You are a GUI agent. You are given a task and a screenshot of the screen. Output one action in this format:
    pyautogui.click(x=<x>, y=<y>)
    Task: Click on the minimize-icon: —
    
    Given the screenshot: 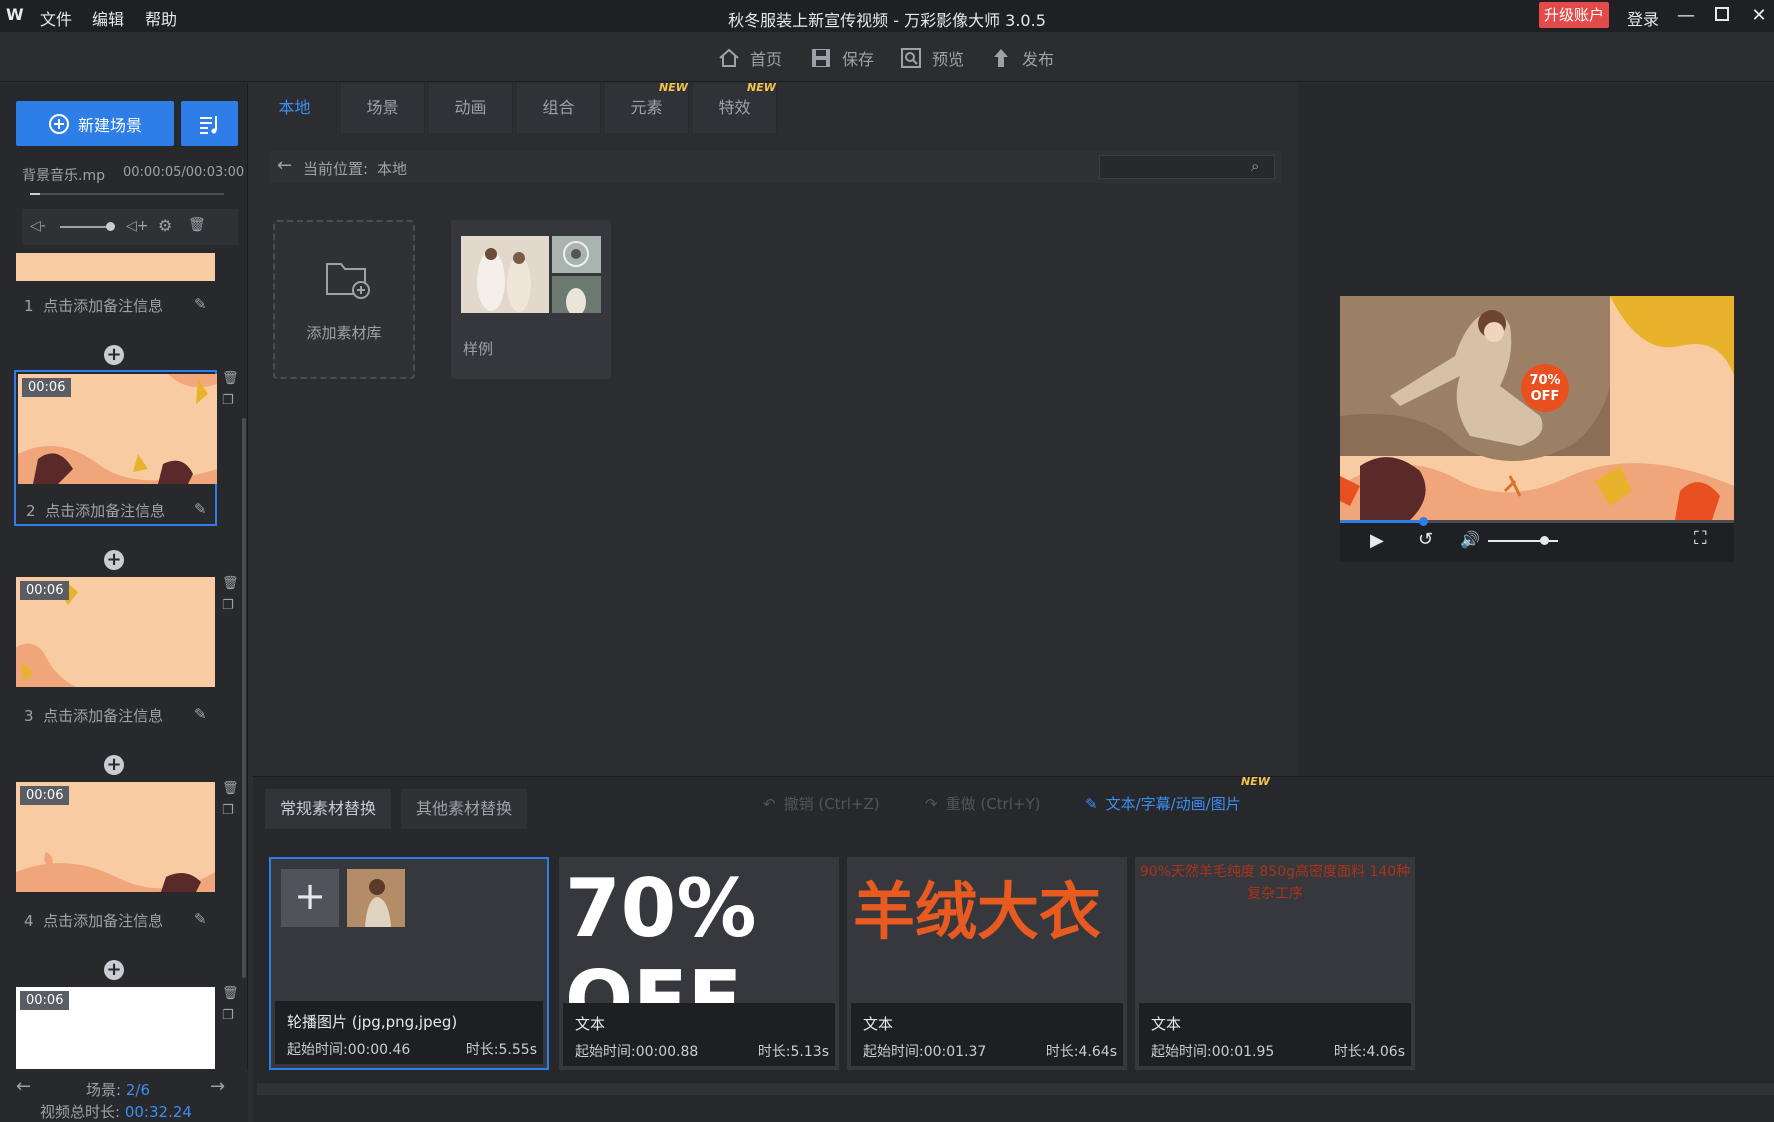 What is the action you would take?
    pyautogui.click(x=1686, y=16)
    